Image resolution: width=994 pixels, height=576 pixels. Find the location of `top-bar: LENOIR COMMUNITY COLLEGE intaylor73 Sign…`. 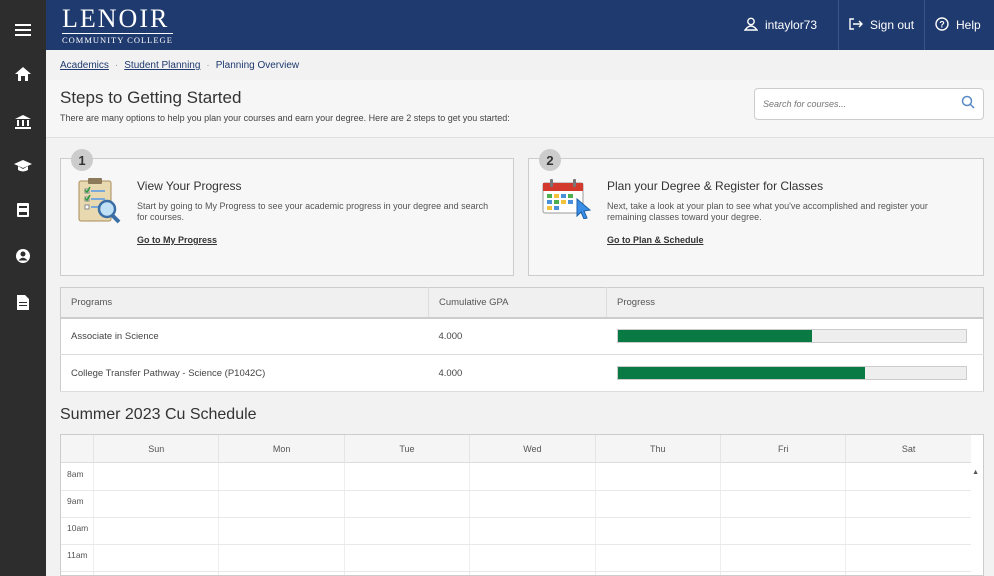

top-bar: LENOIR COMMUNITY COLLEGE intaylor73 Sign… is located at coordinates (520, 25).